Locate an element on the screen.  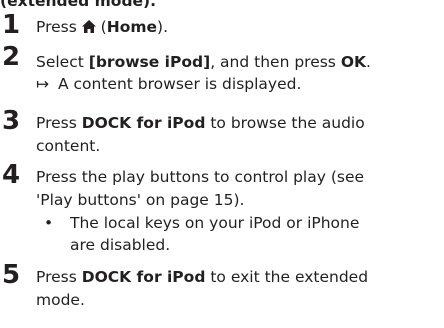
step-number: 1 is located at coordinates (11, 25).